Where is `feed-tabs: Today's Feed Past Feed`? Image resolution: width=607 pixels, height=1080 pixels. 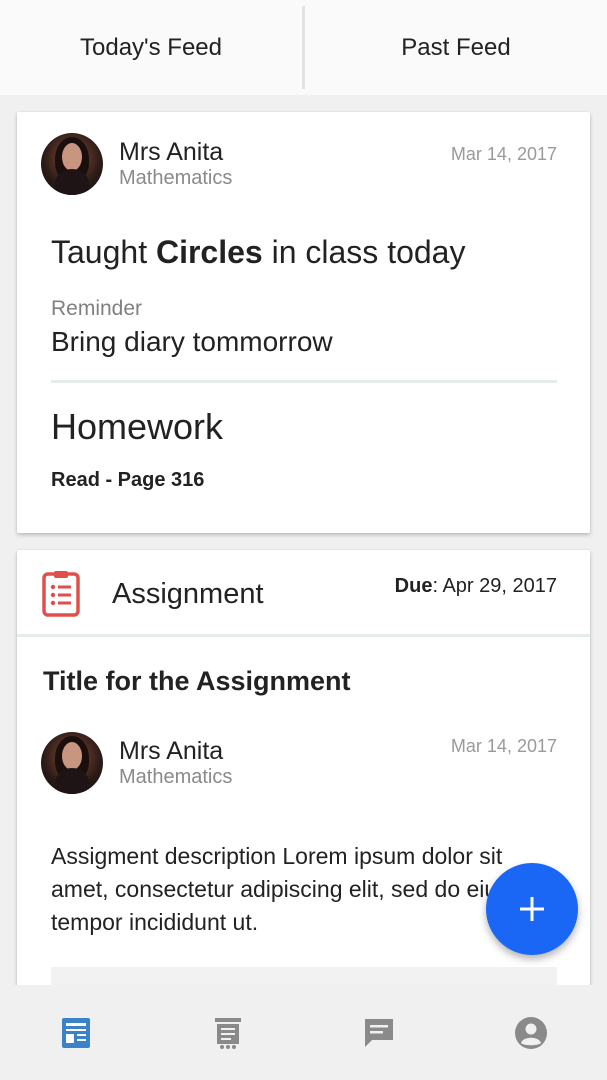
feed-tabs: Today's Feed Past Feed is located at coordinates (303, 47).